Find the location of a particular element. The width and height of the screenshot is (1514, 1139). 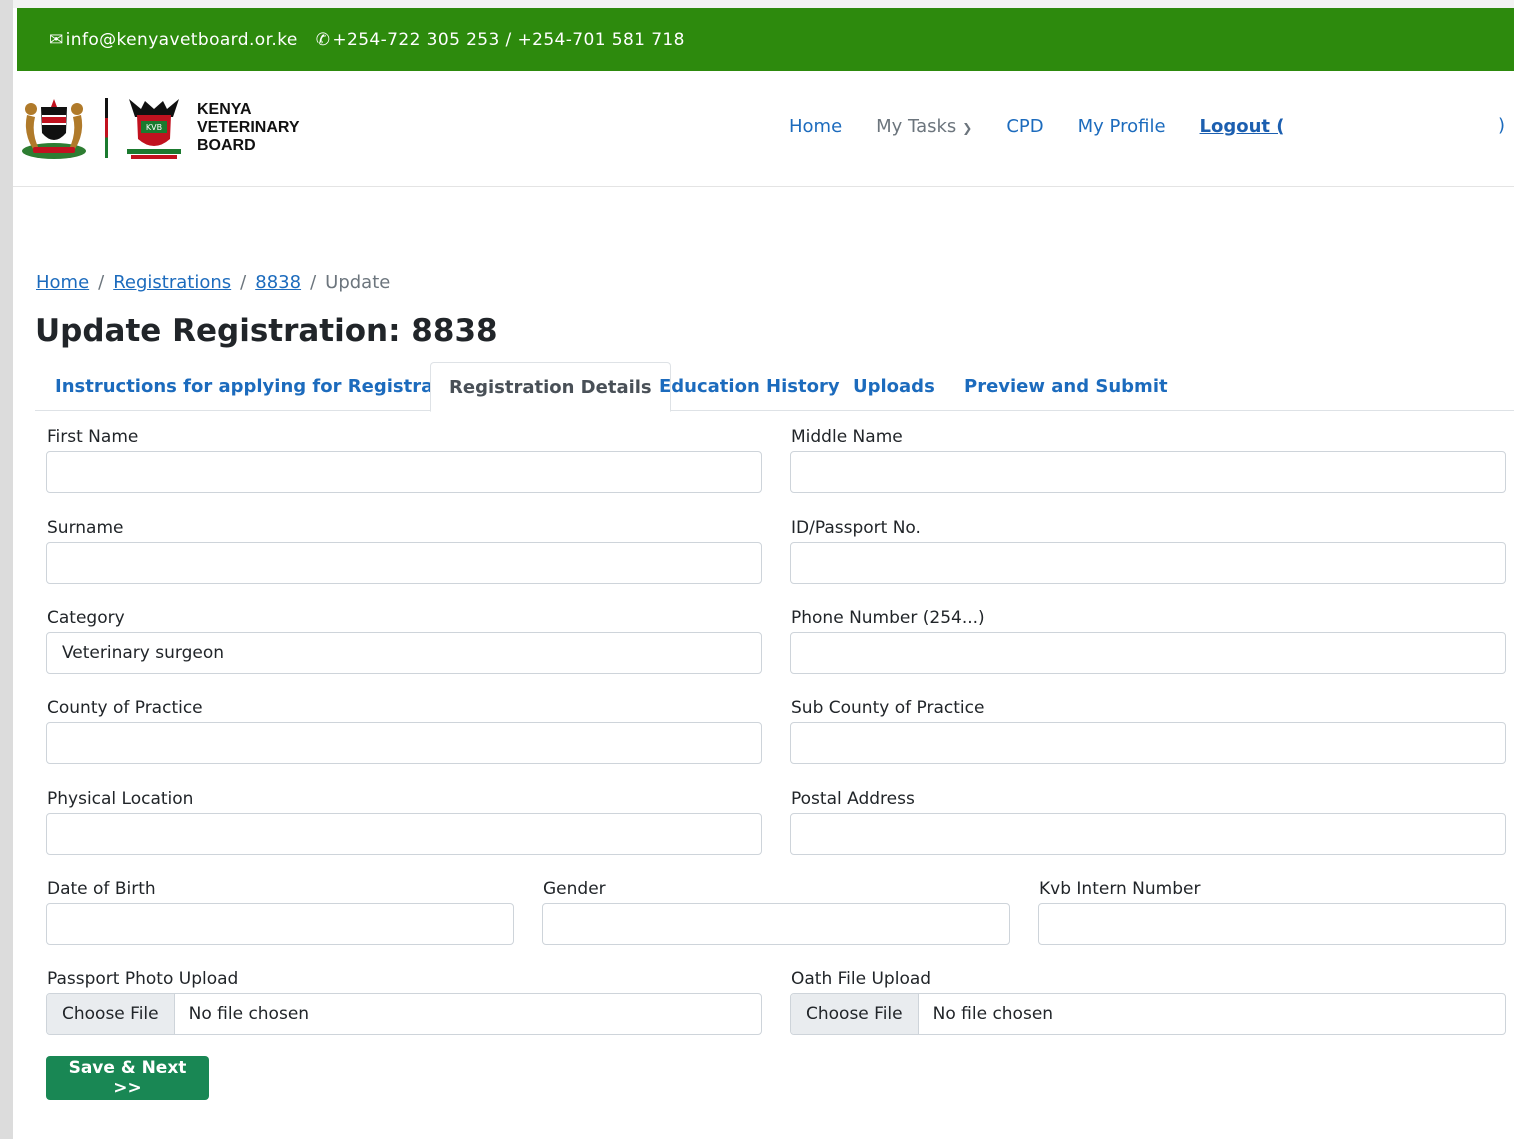

nav-cpd: CPD is located at coordinates (1024, 126).